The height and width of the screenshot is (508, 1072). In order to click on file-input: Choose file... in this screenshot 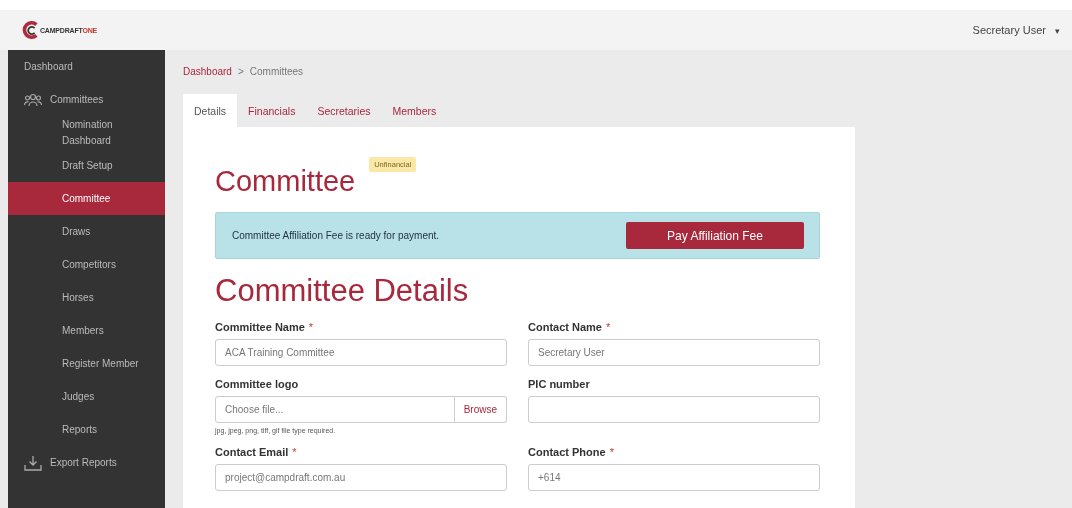, I will do `click(335, 409)`.